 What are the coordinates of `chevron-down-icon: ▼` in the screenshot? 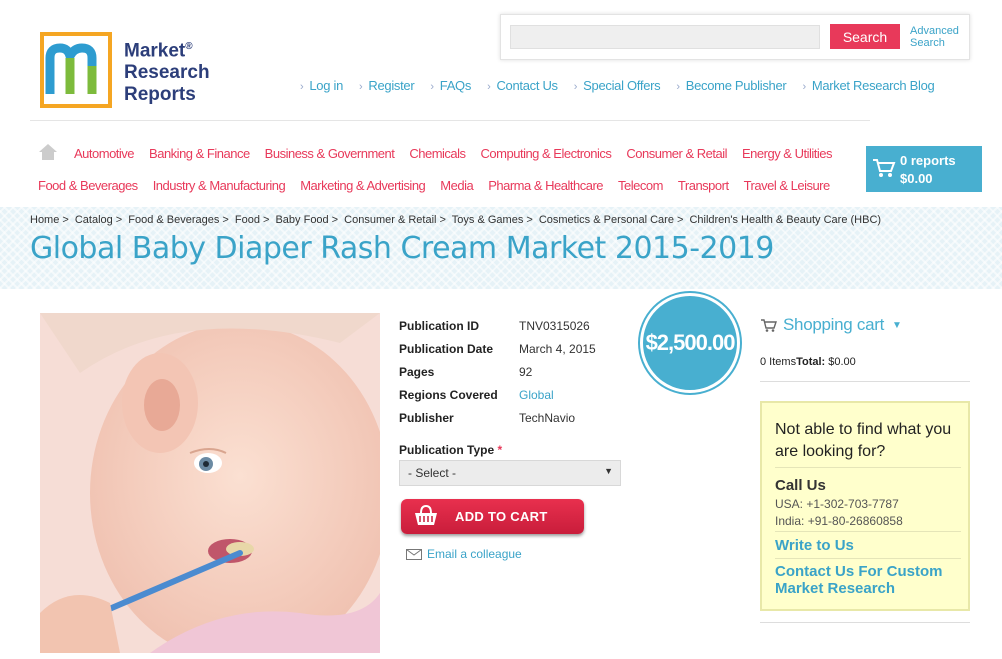 It's located at (897, 325).